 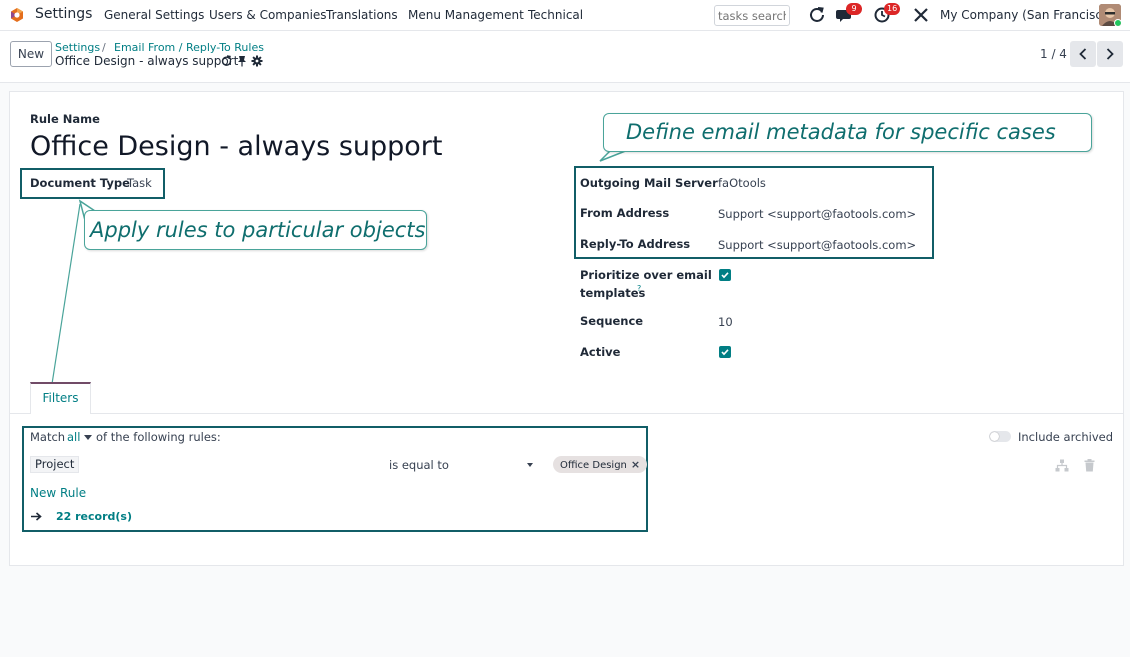 I want to click on odoo-logo-icon, so click(x=17, y=15).